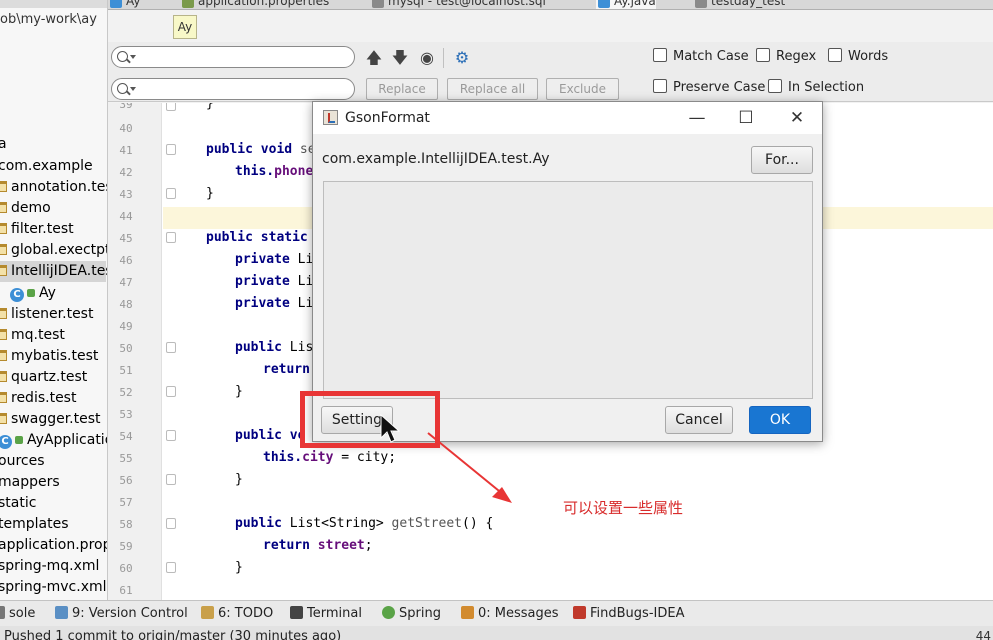 The image size is (993, 640). Describe the element at coordinates (126, 590) in the screenshot. I see `line-number: 61` at that location.